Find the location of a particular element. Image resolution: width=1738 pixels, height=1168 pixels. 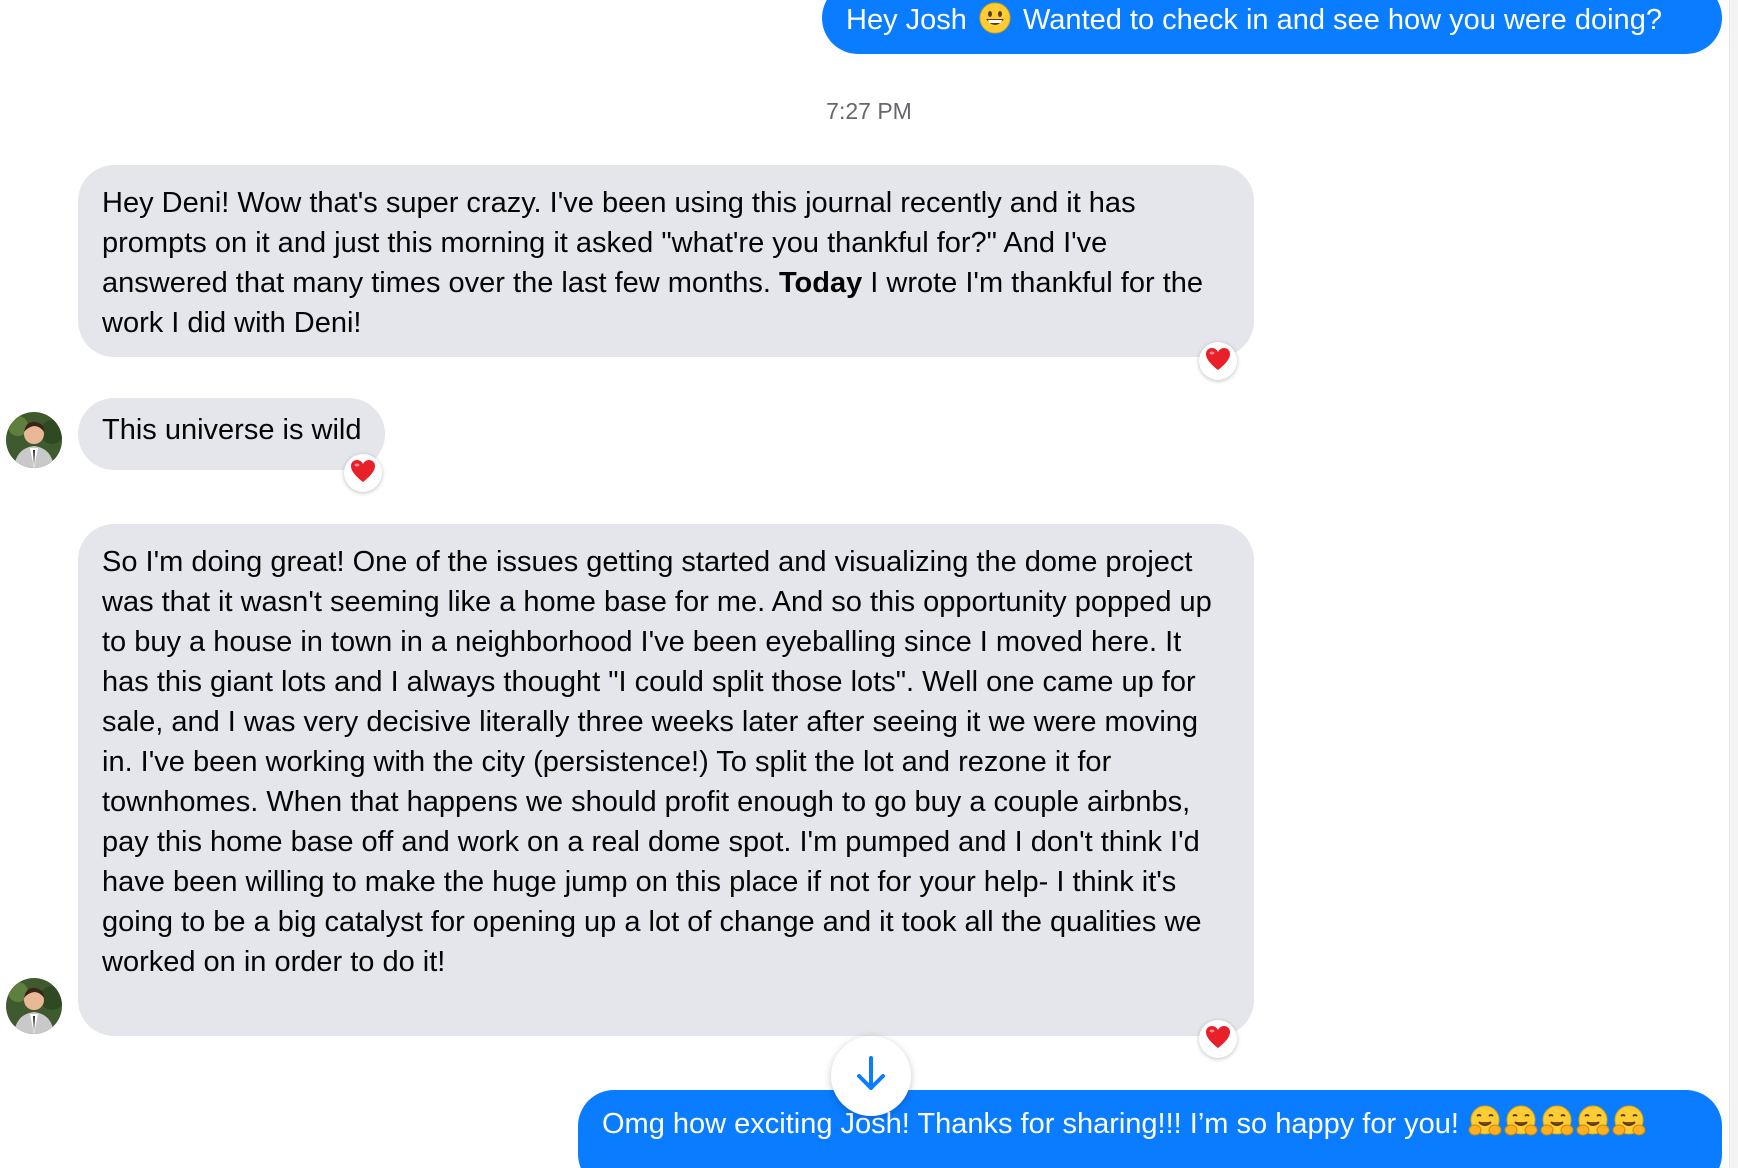

message-text: This universe is wild is located at coordinates (232, 430).